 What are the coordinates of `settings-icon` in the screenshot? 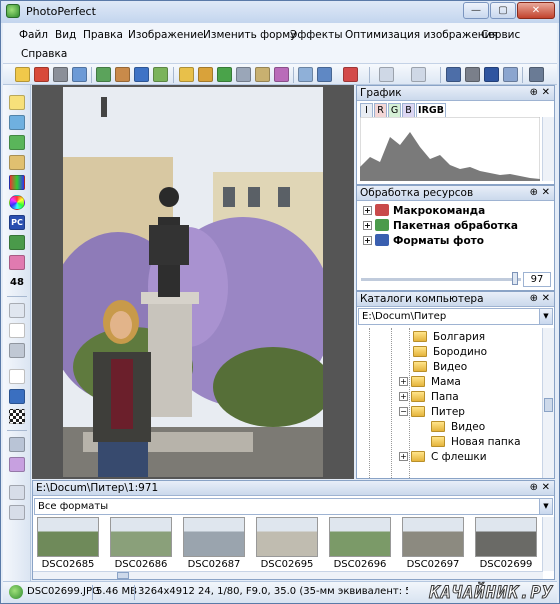 It's located at (536, 74).